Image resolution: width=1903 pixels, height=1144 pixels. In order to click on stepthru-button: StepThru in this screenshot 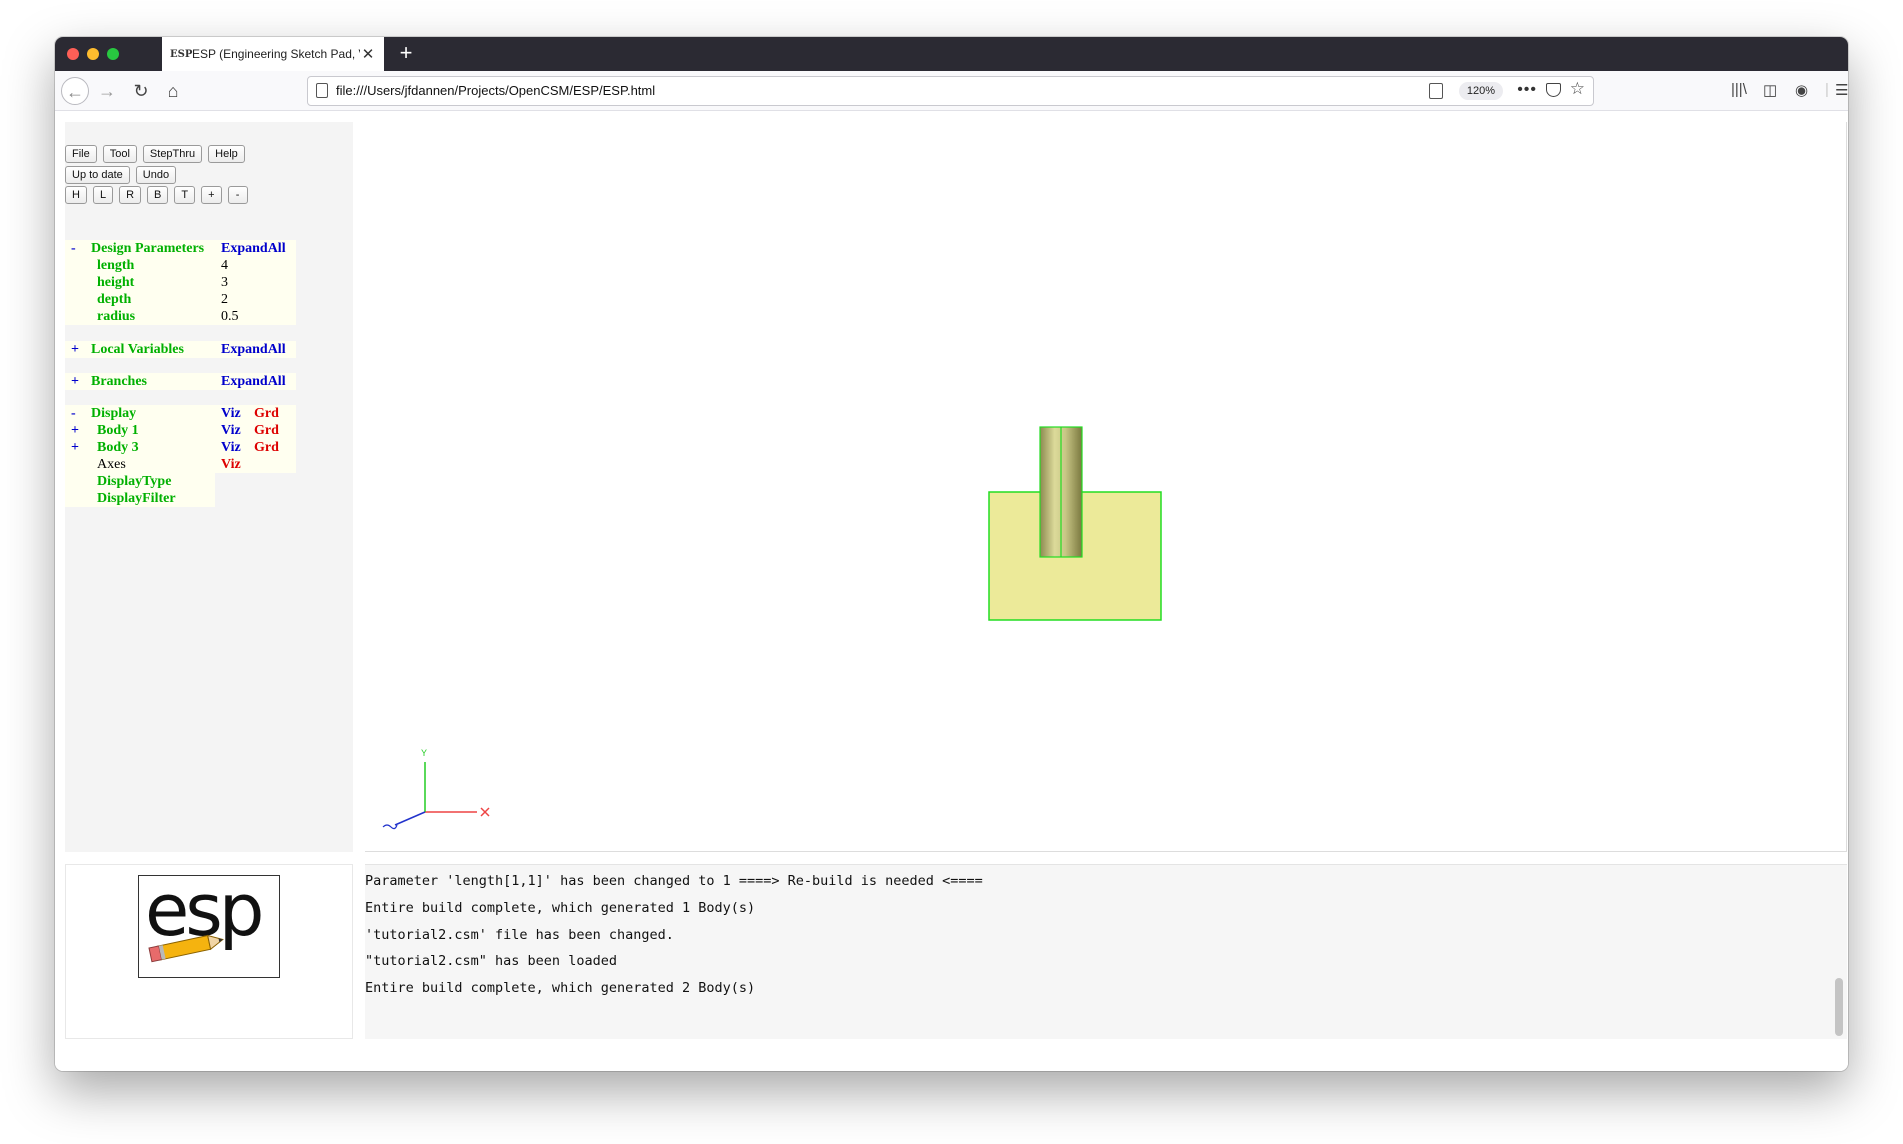, I will do `click(172, 154)`.